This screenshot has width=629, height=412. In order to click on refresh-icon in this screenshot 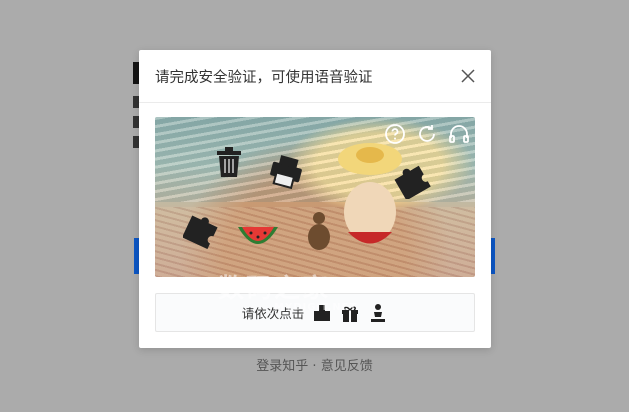, I will do `click(427, 134)`.